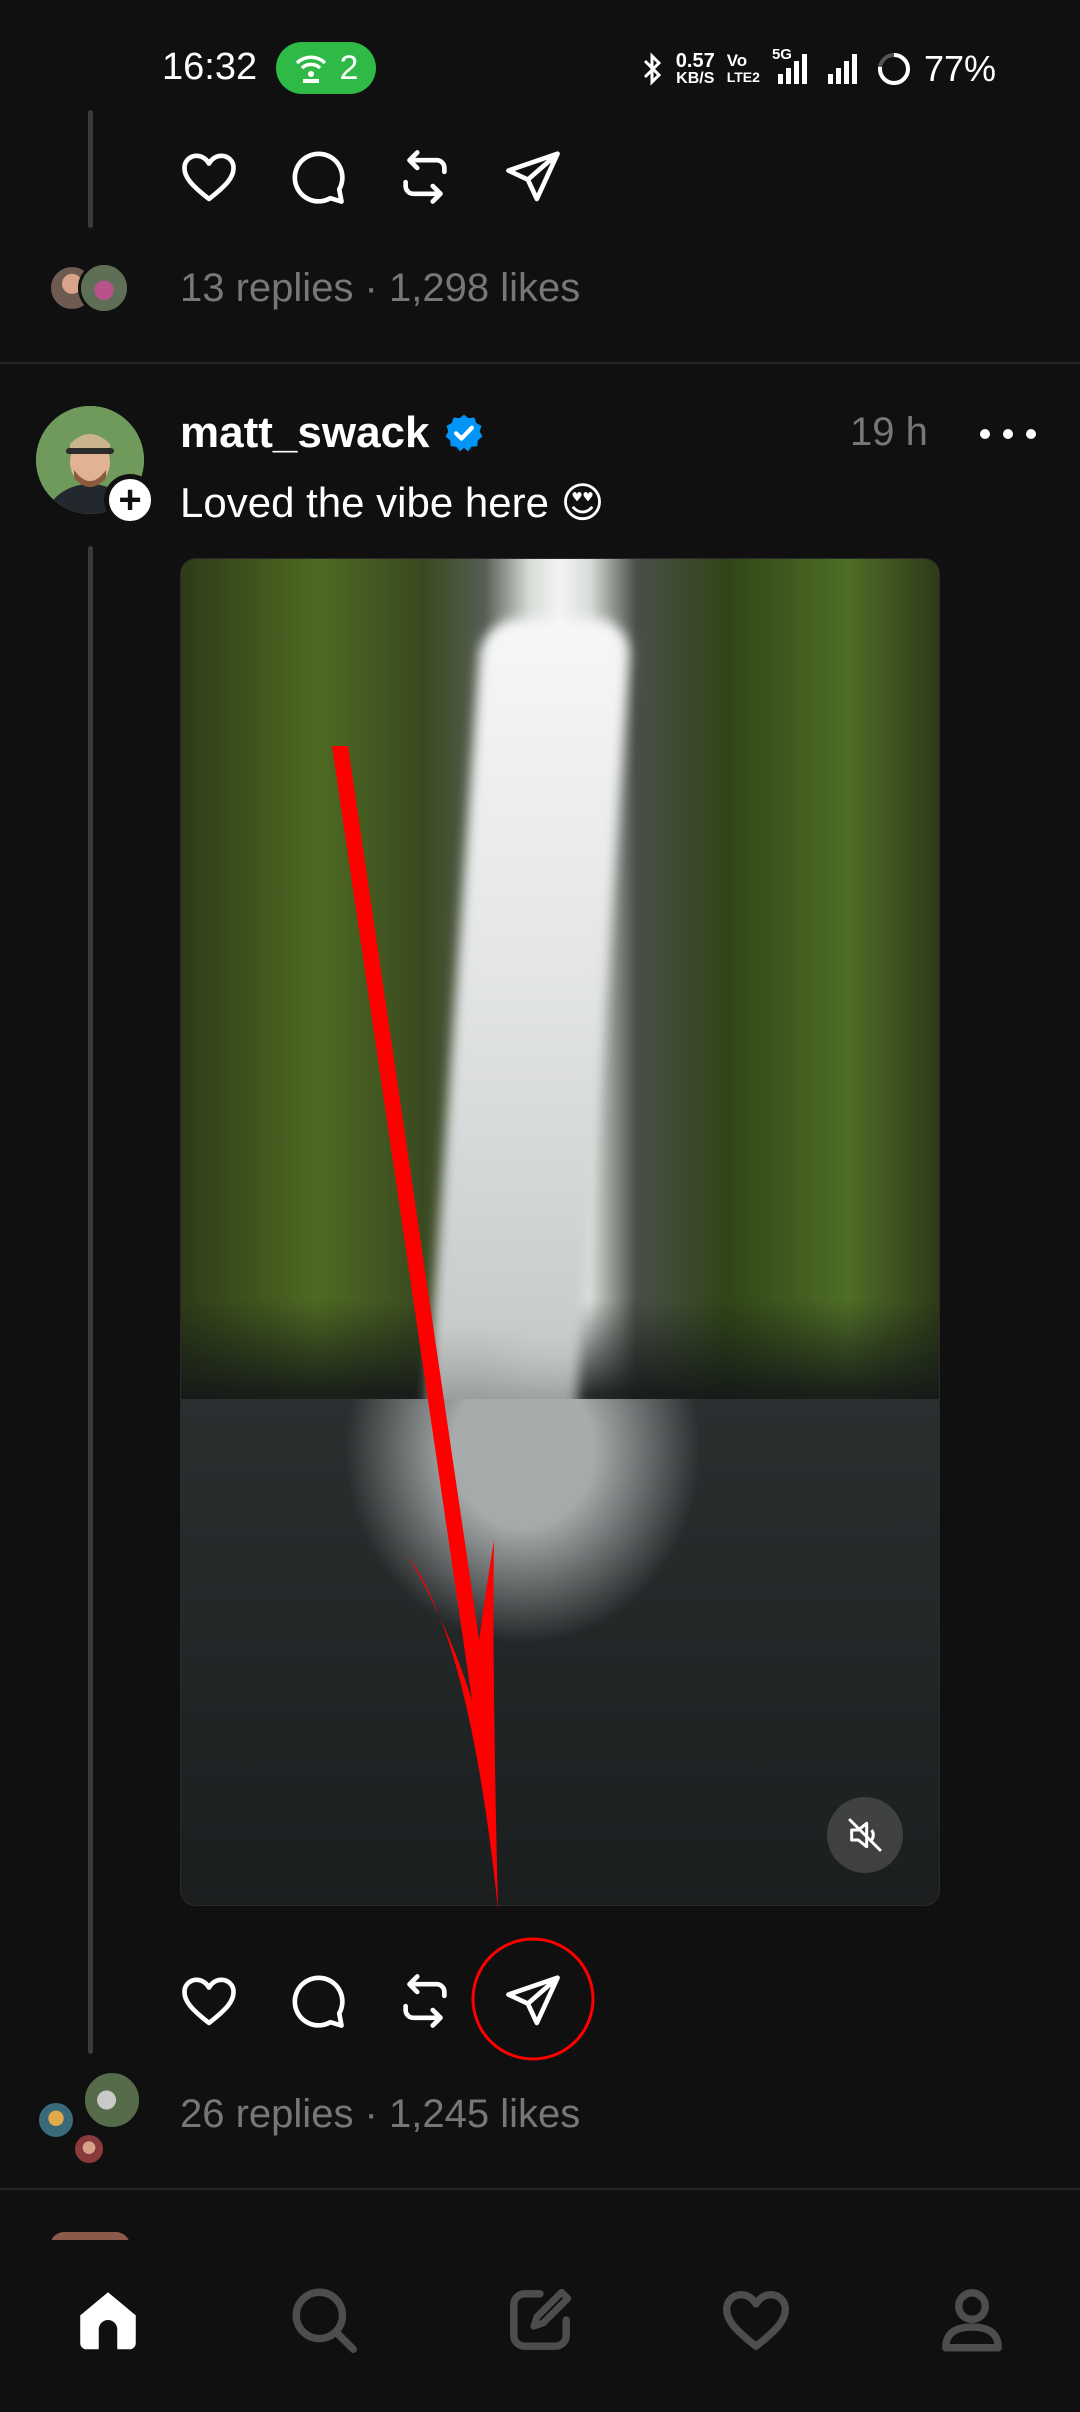 The width and height of the screenshot is (1080, 2412). Describe the element at coordinates (819, 69) in the screenshot. I see `status-icons: 0.57 KB/S Vo LTE2 5G 77%` at that location.